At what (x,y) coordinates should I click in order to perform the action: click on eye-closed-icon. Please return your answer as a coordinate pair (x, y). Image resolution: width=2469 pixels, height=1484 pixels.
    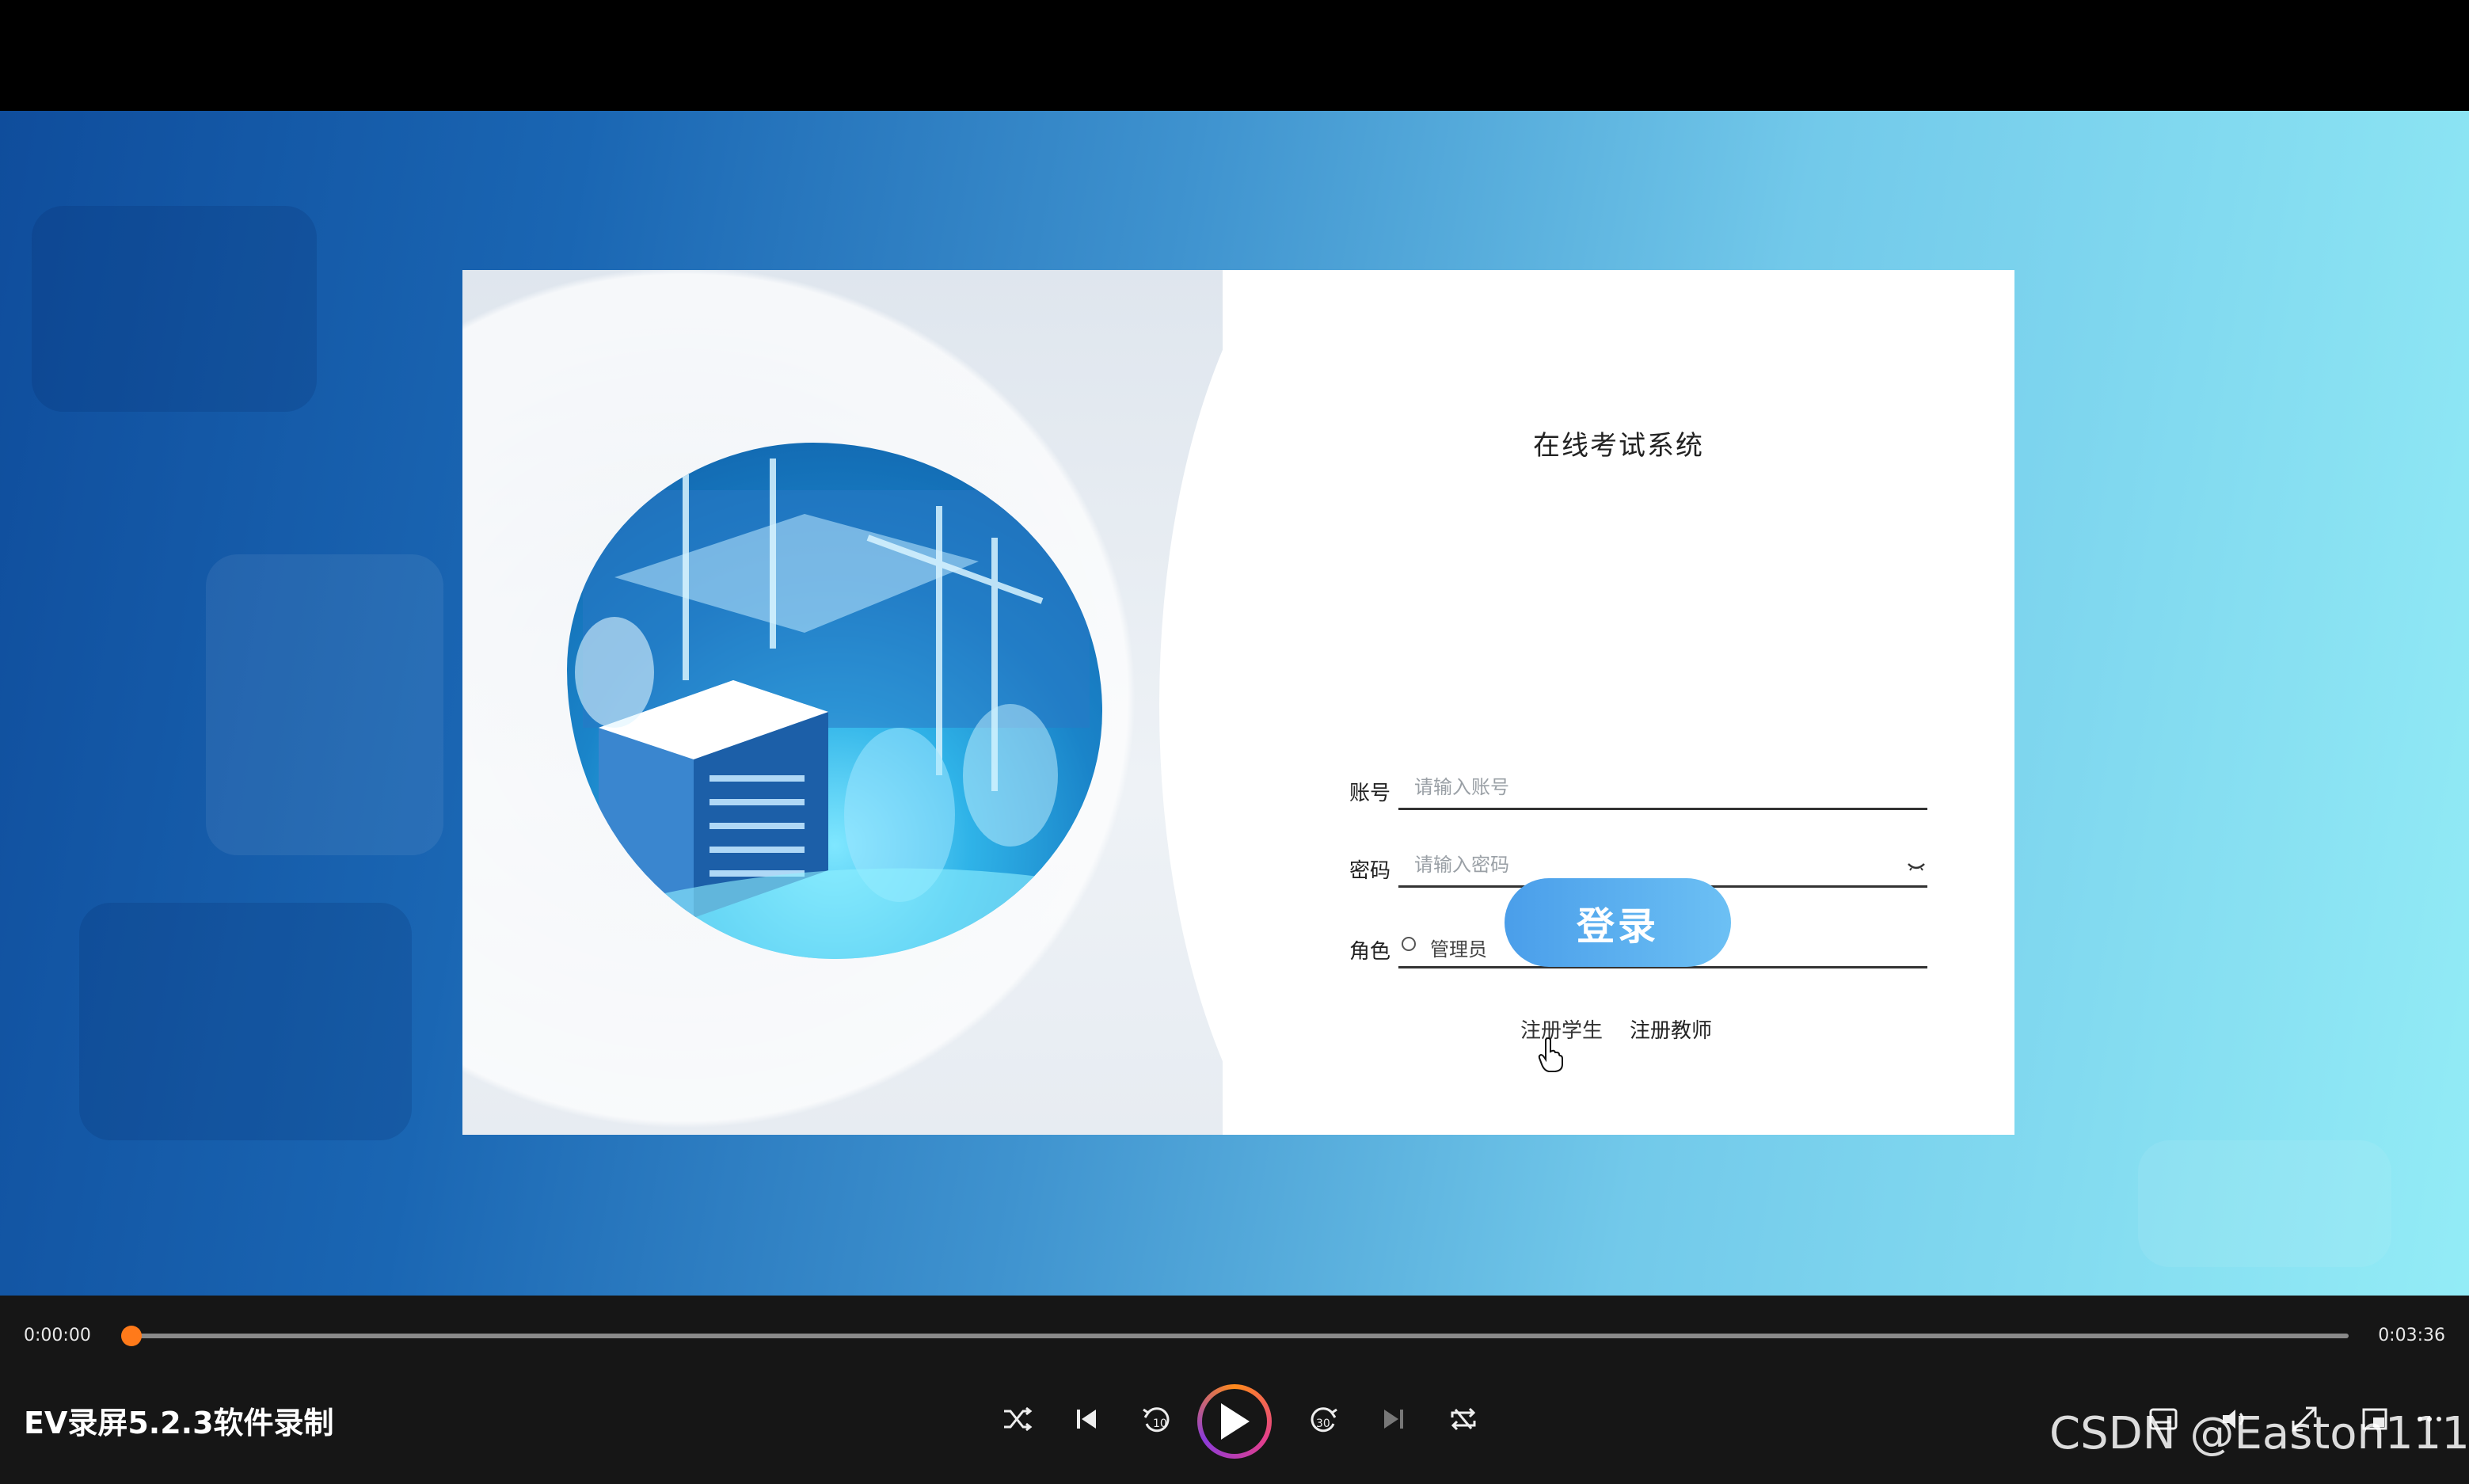
    Looking at the image, I should click on (1916, 865).